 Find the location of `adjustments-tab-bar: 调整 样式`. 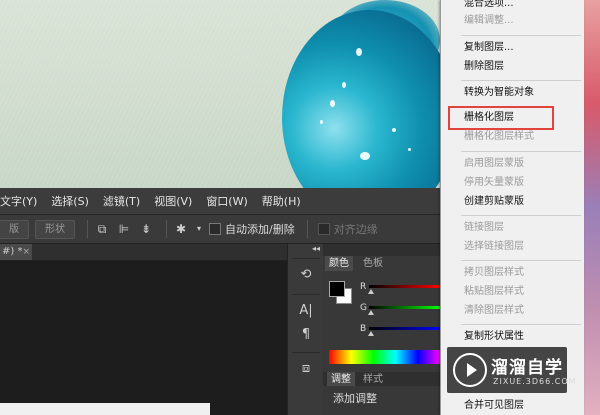

adjustments-tab-bar: 调整 样式 is located at coordinates (381, 379).